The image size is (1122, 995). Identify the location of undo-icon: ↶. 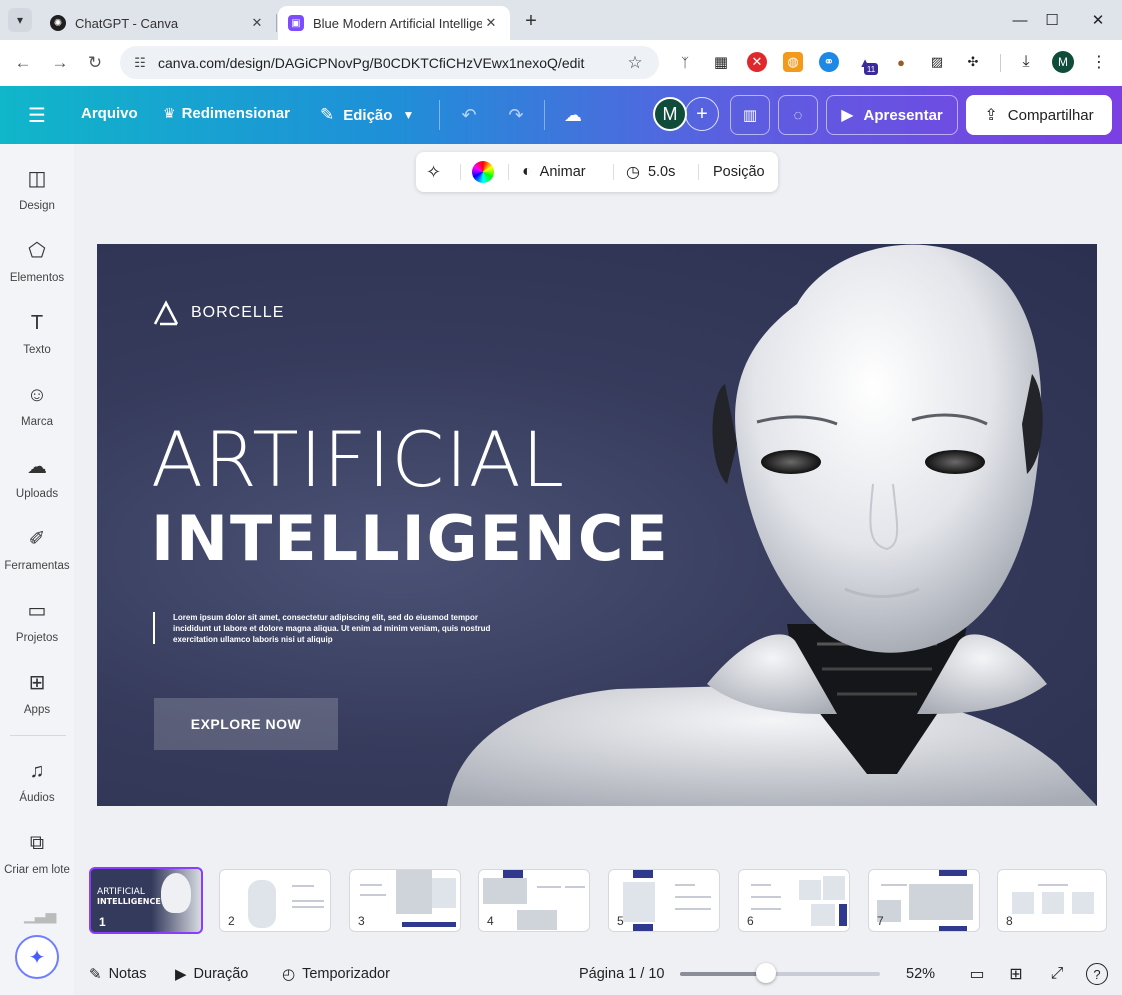
(469, 115).